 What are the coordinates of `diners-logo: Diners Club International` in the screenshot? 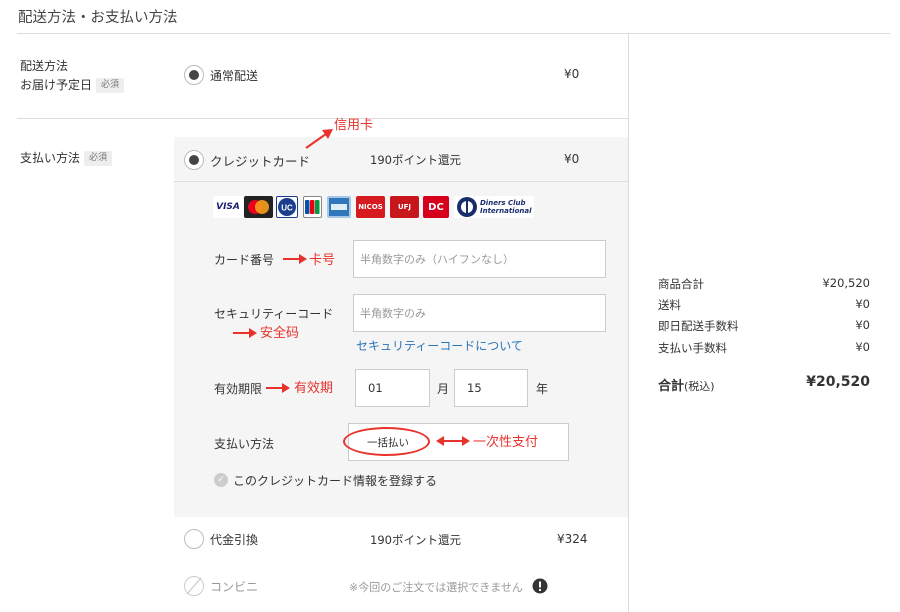 It's located at (494, 207).